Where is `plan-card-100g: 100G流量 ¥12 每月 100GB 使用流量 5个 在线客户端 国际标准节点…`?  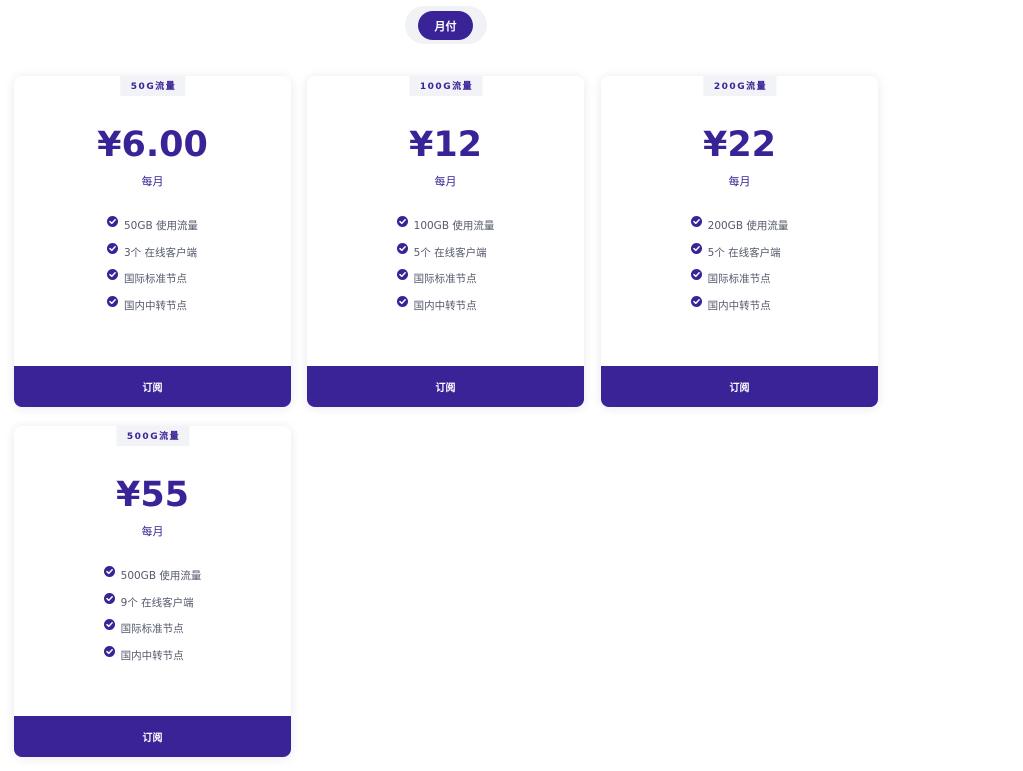
plan-card-100g: 100G流量 ¥12 每月 100GB 使用流量 5个 在线客户端 国际标准节点… is located at coordinates (445, 241).